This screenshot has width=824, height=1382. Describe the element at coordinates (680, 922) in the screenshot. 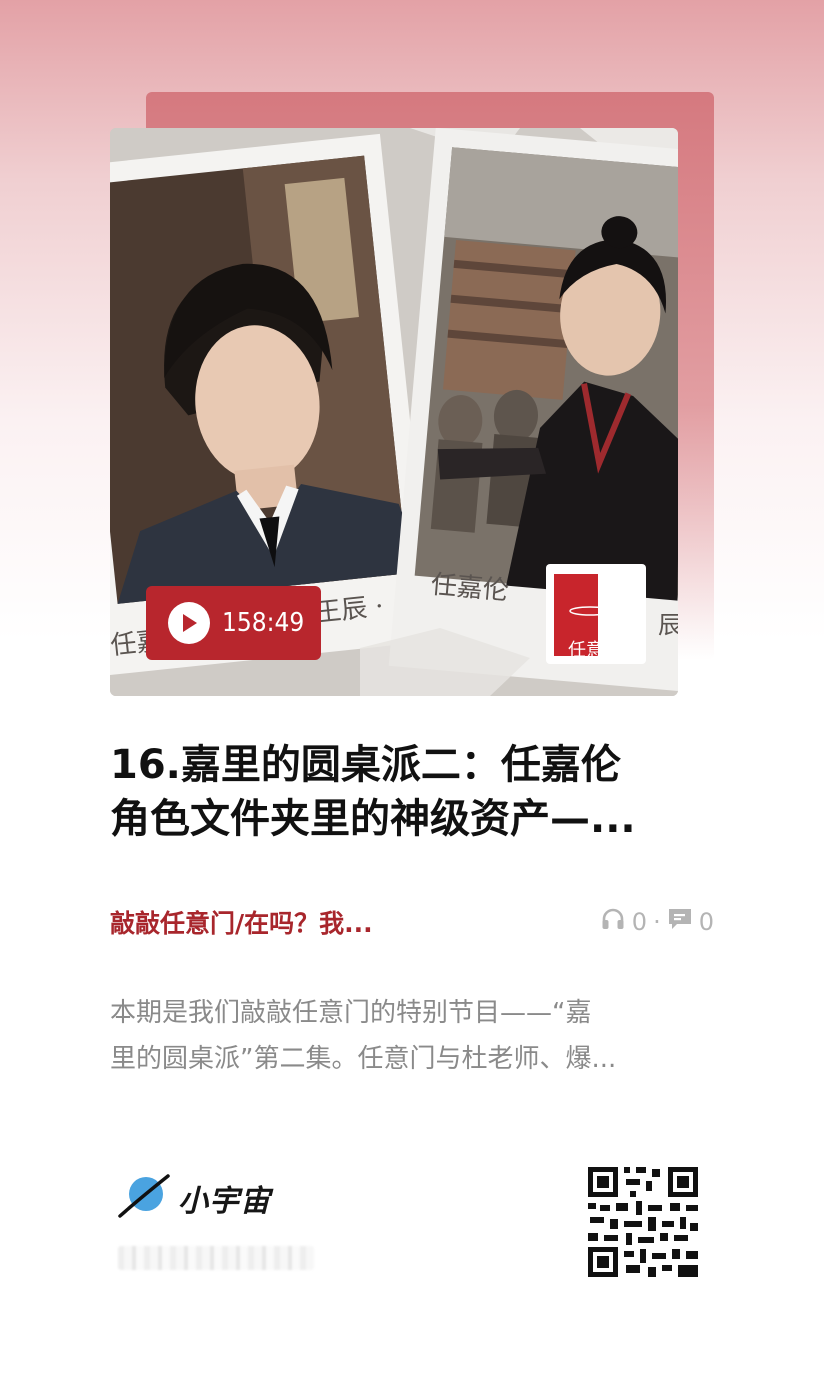

I see `comment-icon` at that location.